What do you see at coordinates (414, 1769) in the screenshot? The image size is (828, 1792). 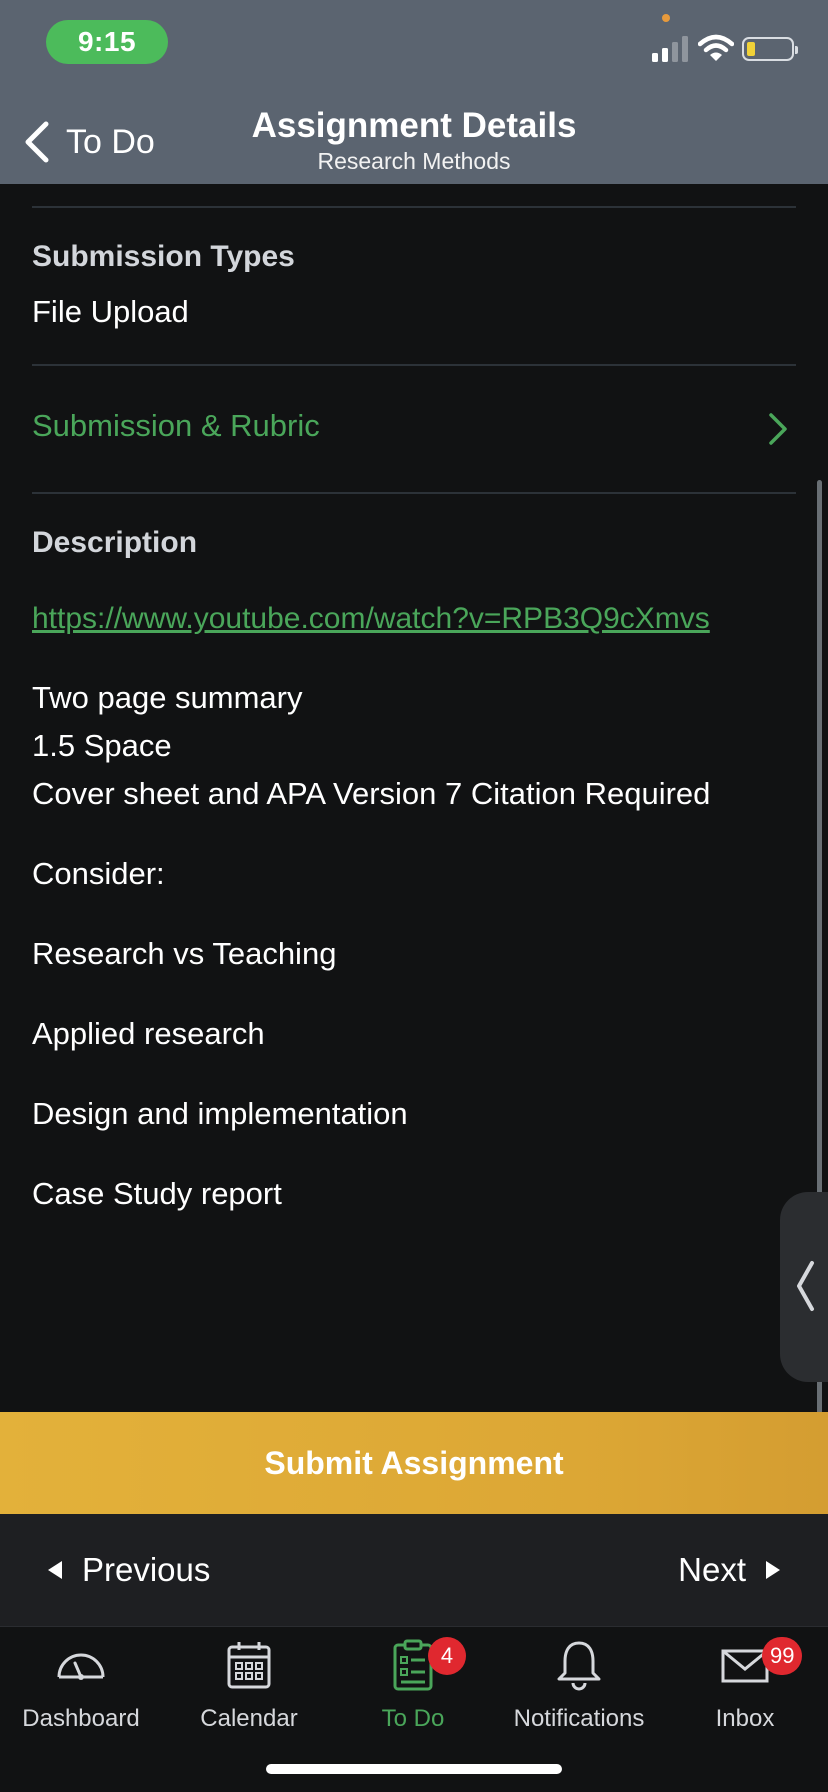 I see `home-indicator` at bounding box center [414, 1769].